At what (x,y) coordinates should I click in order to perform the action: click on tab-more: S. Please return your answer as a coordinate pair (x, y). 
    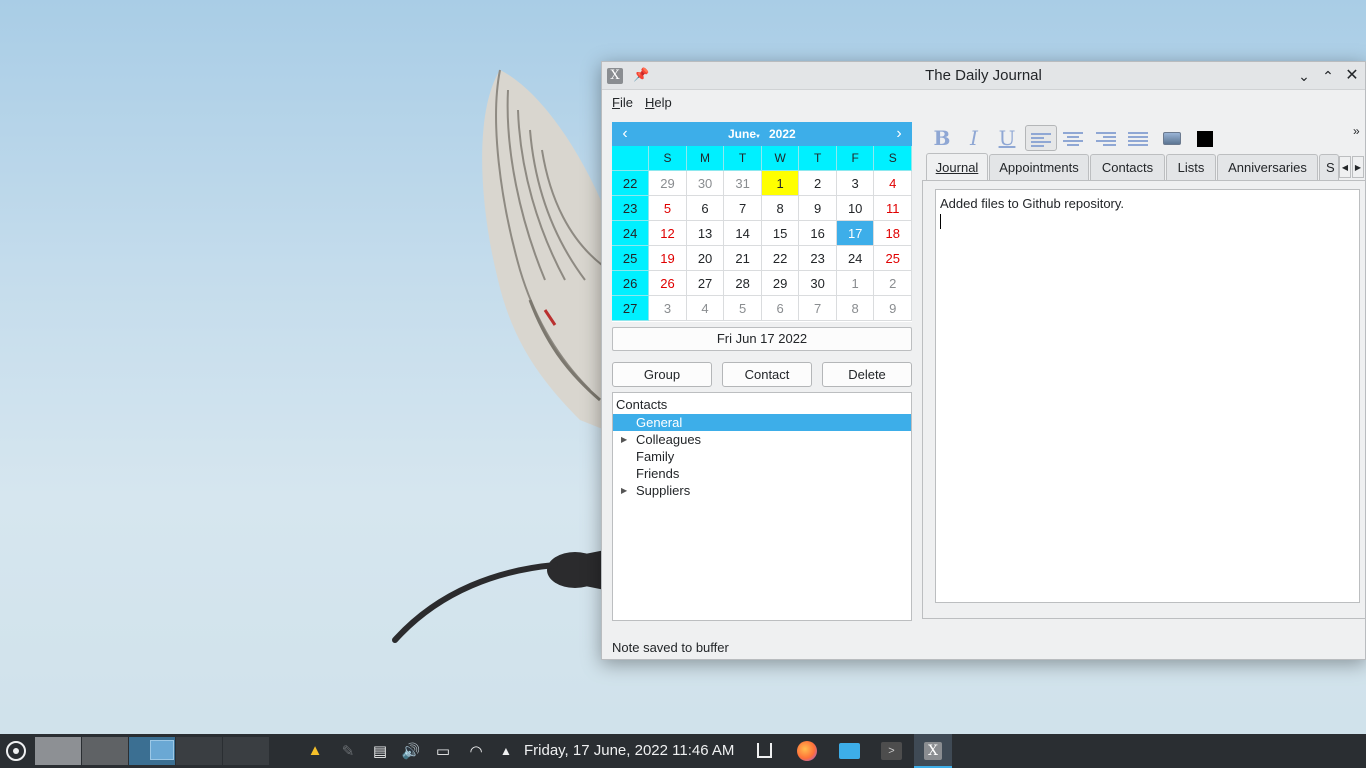
    Looking at the image, I should click on (1329, 167).